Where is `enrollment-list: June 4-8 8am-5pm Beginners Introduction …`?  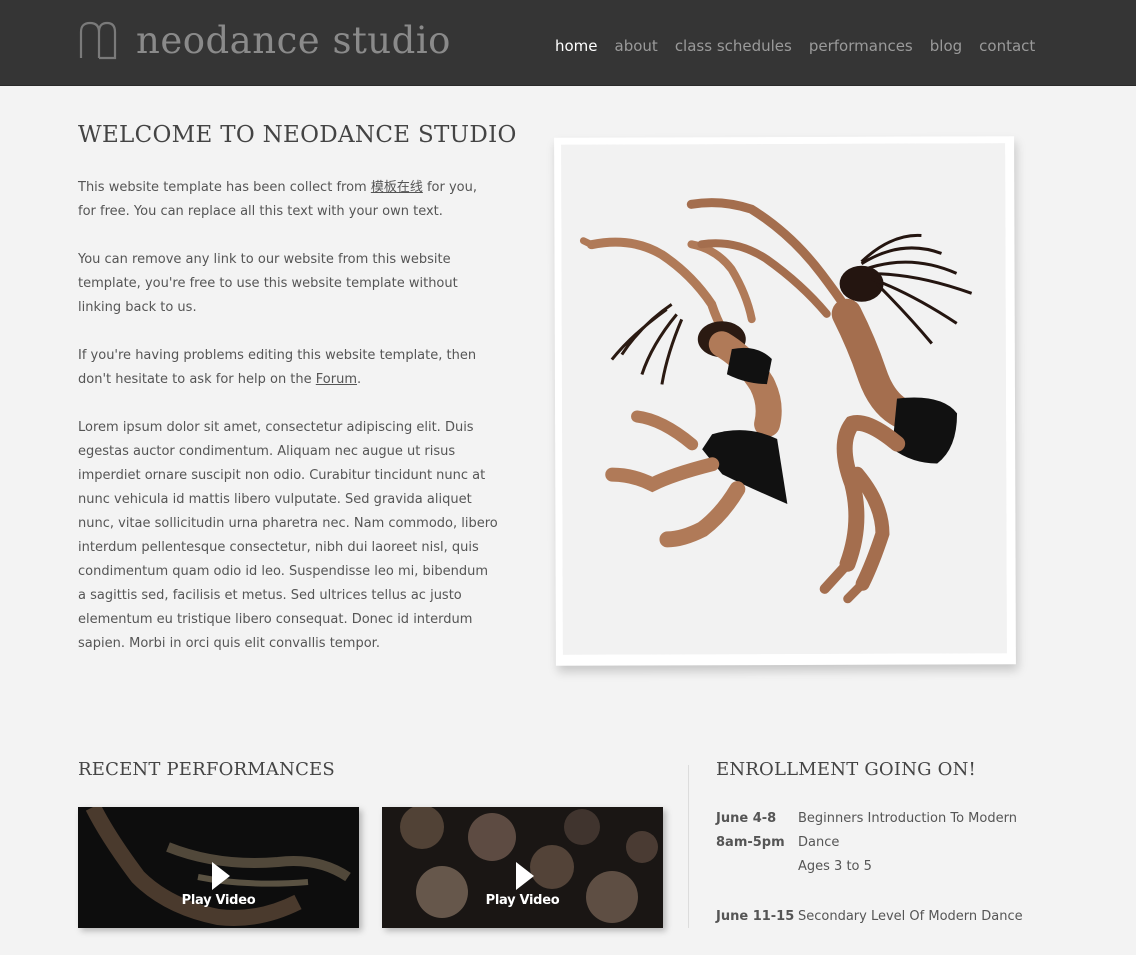 enrollment-list: June 4-8 8am-5pm Beginners Introduction … is located at coordinates (871, 881).